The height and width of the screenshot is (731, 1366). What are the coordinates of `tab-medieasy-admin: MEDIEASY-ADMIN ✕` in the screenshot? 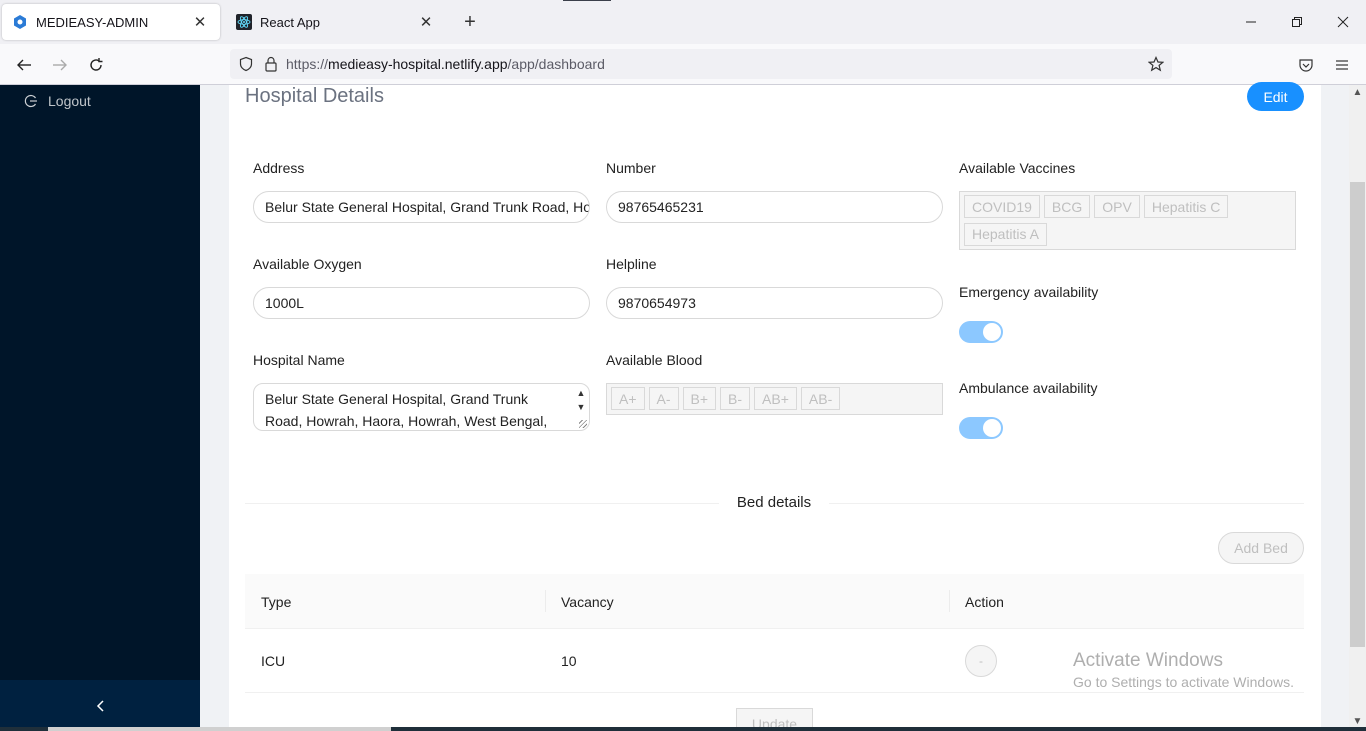 It's located at (111, 22).